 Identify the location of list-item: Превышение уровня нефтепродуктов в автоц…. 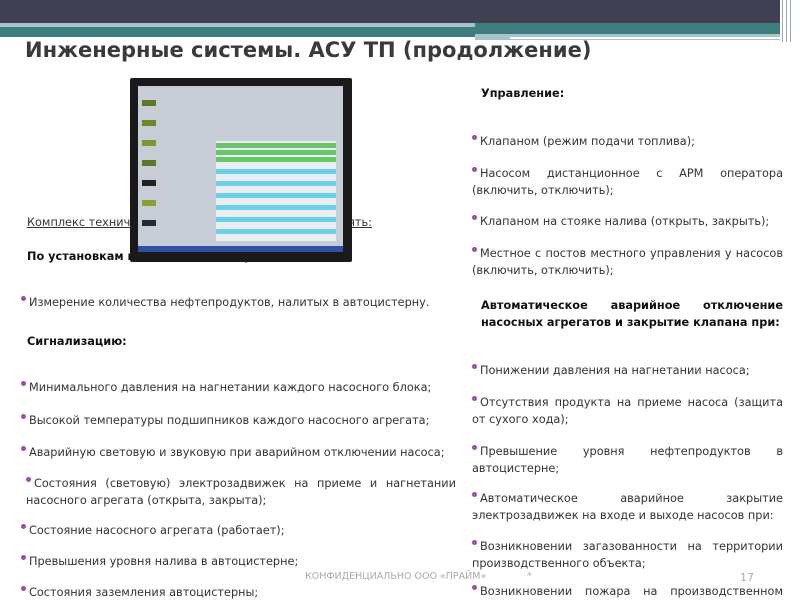
(627, 460).